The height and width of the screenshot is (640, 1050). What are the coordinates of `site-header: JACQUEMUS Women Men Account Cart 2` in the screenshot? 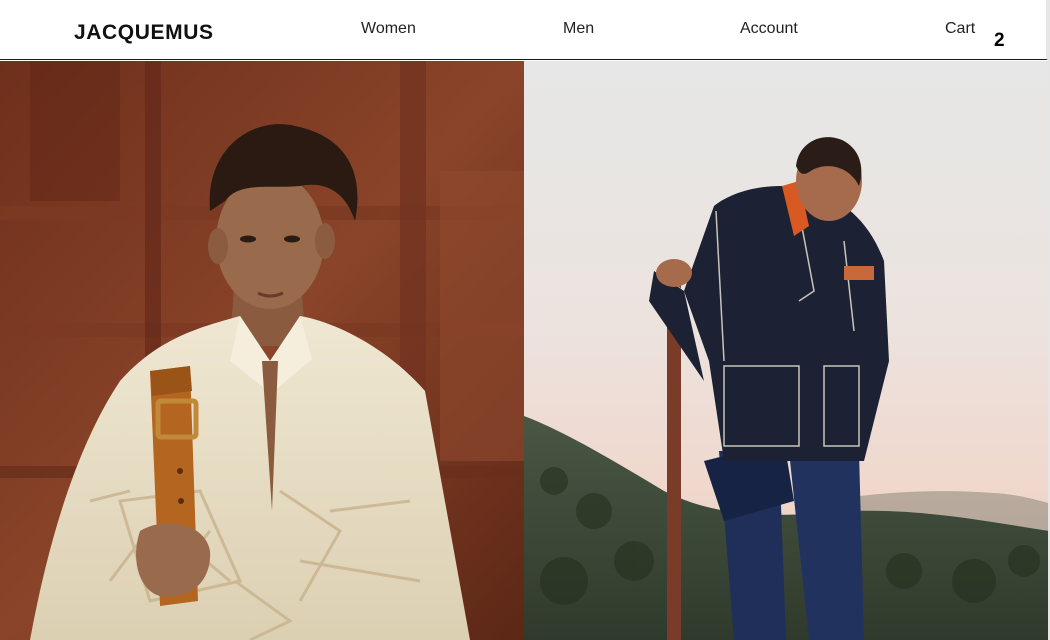 It's located at (524, 30).